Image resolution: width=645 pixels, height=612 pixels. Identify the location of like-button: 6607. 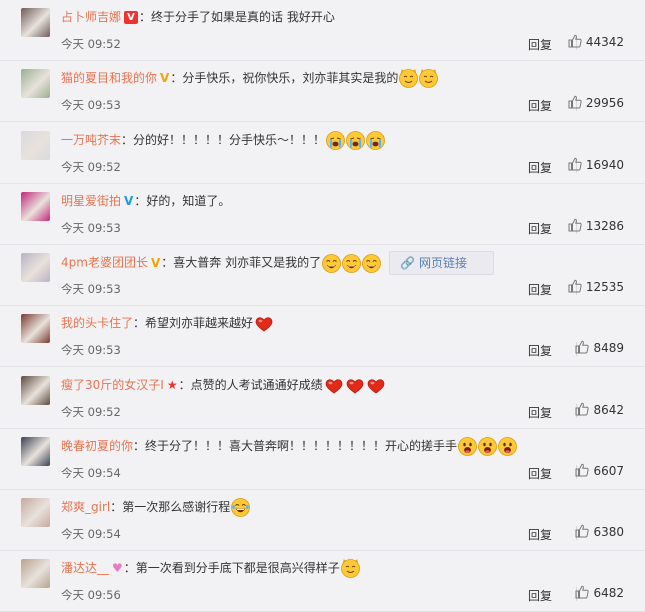
(599, 471).